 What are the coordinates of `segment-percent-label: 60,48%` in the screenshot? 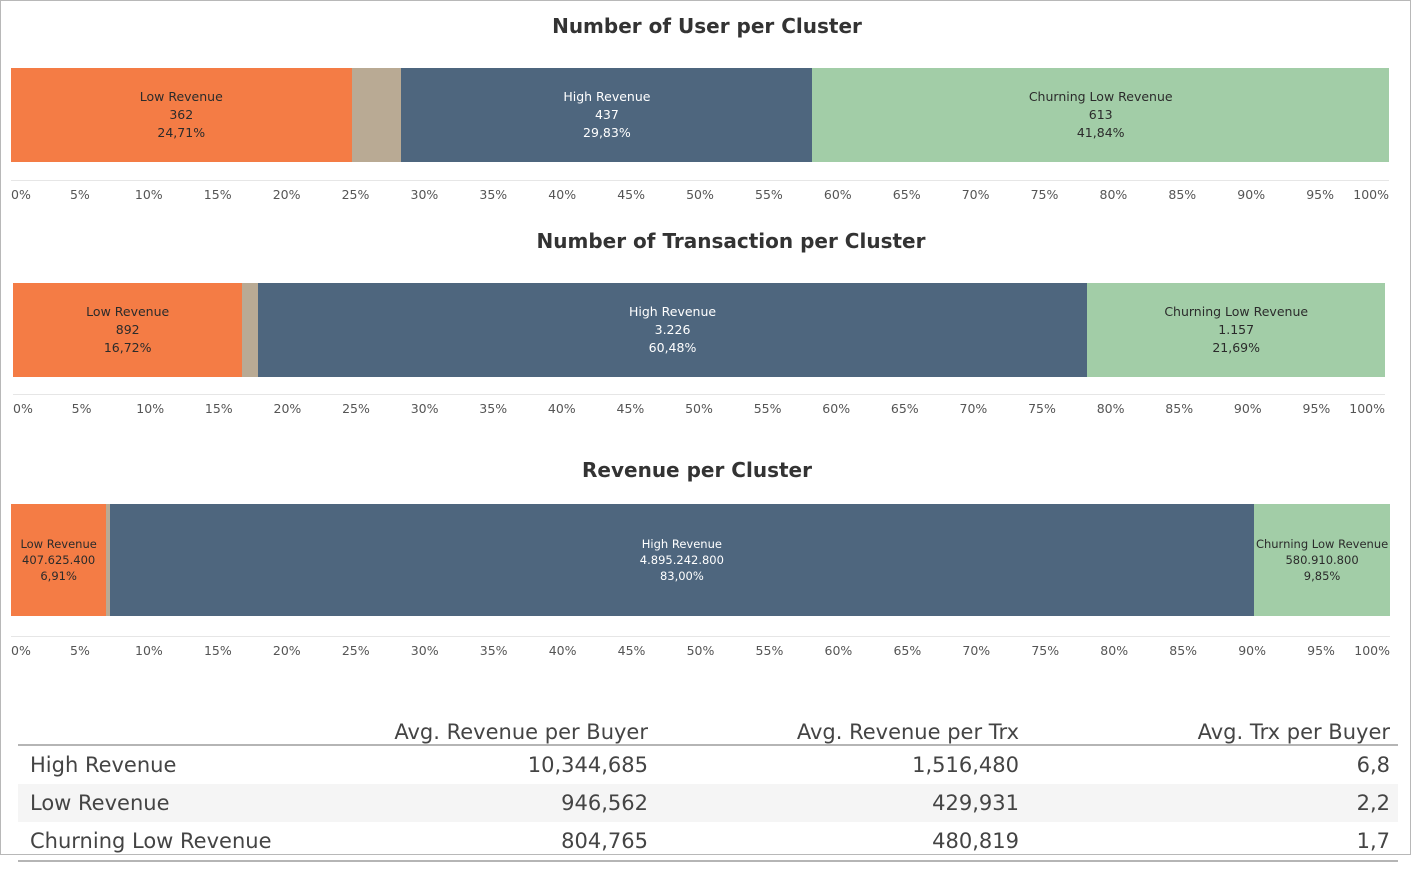 It's located at (672, 347).